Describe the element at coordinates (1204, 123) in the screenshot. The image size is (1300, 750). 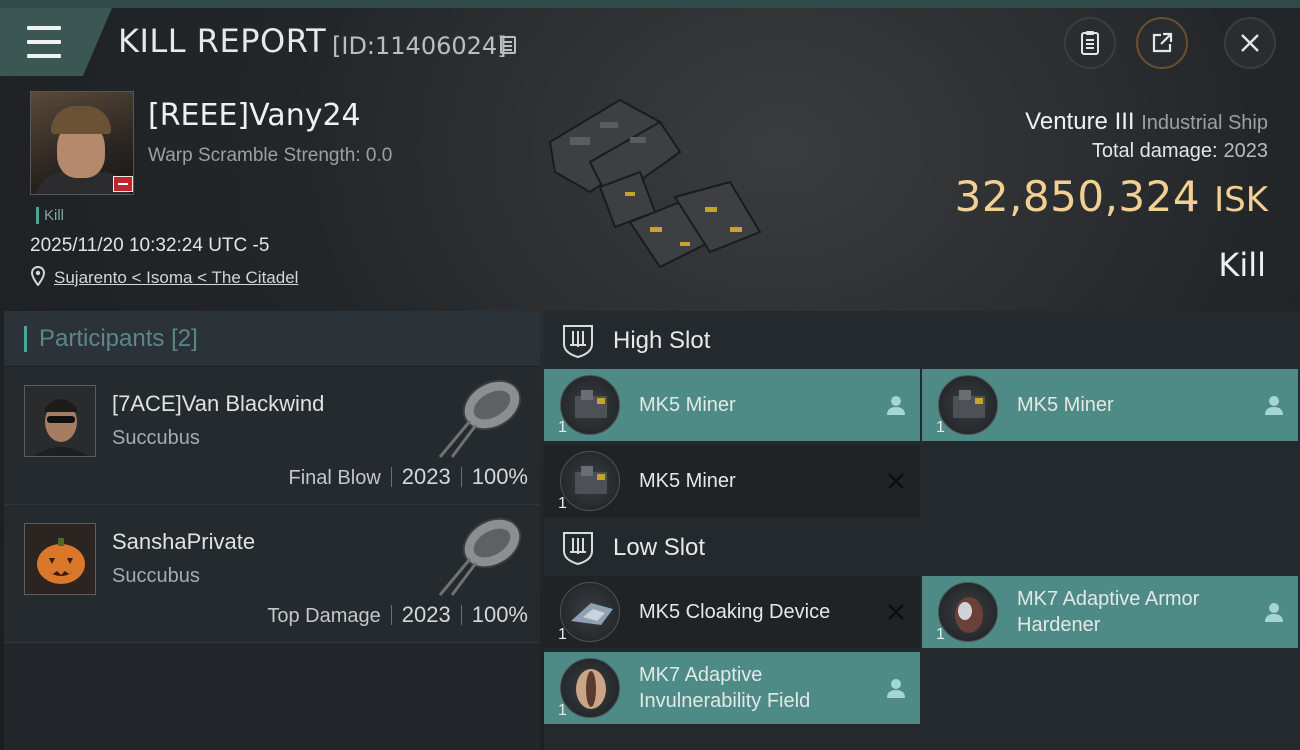
I see `ship-class: Industrial Ship` at that location.